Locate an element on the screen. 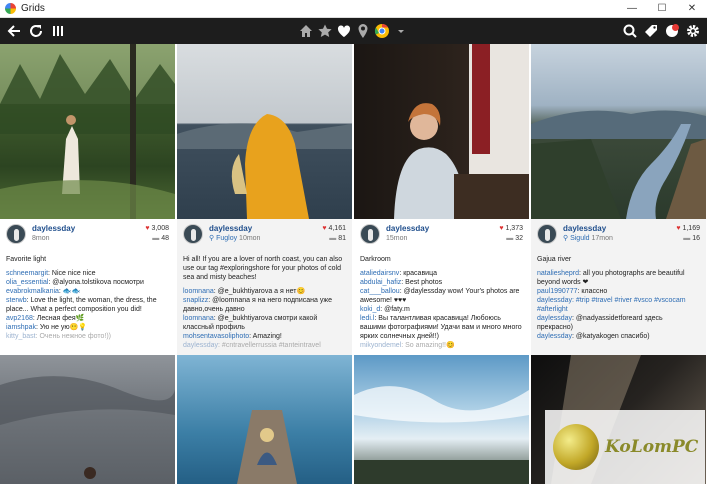 Image resolution: width=707 pixels, height=484 pixels. comment-user: cat___ballou is located at coordinates (380, 291).